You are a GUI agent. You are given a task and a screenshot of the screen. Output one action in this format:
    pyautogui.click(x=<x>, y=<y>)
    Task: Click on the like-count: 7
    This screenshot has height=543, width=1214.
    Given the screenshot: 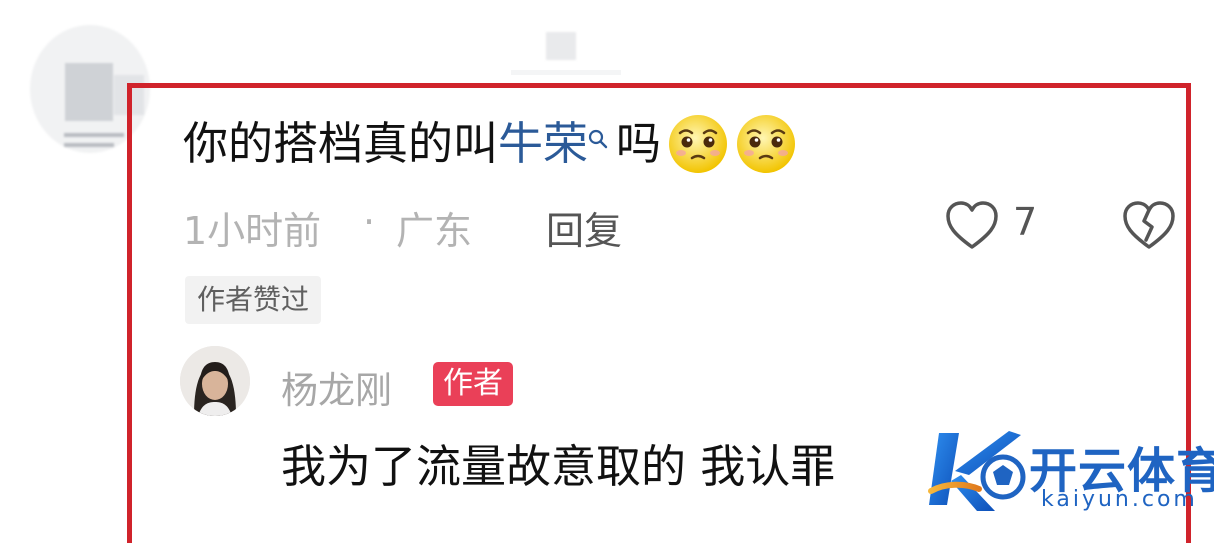 What is the action you would take?
    pyautogui.click(x=1025, y=222)
    